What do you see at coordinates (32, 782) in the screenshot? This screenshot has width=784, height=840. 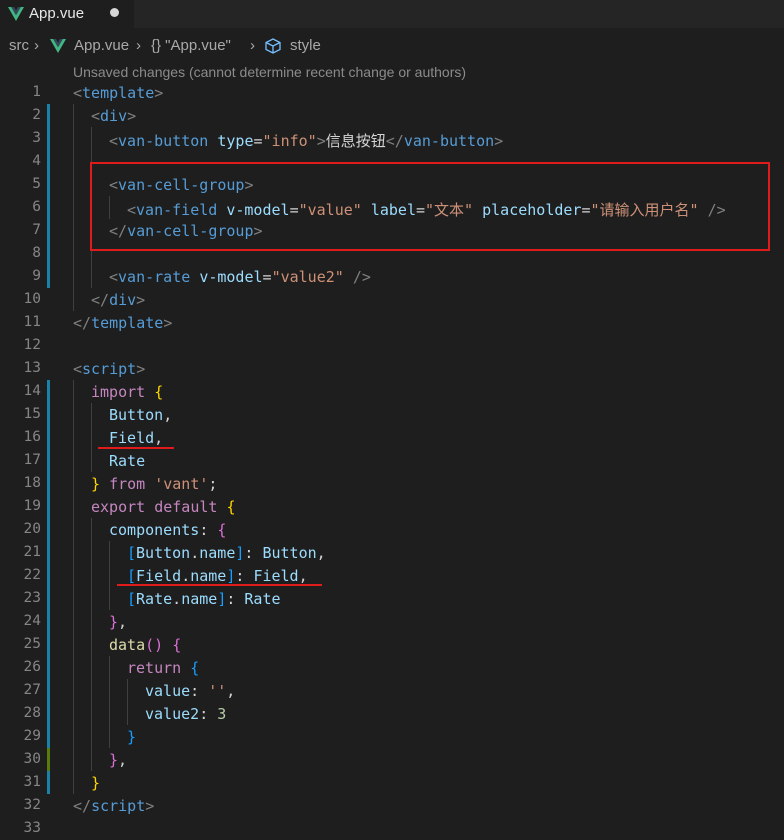 I see `line-number: 31` at bounding box center [32, 782].